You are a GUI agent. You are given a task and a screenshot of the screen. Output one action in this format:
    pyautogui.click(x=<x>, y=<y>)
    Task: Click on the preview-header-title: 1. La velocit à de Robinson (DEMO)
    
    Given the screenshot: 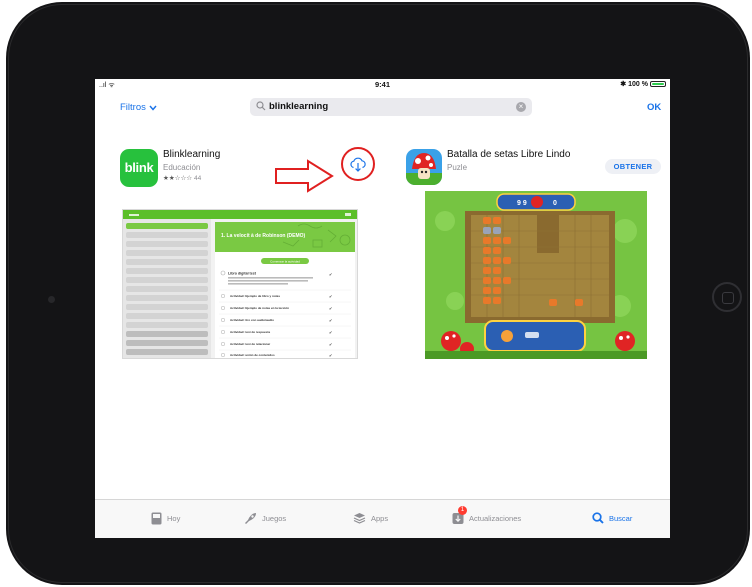 What is the action you would take?
    pyautogui.click(x=263, y=236)
    